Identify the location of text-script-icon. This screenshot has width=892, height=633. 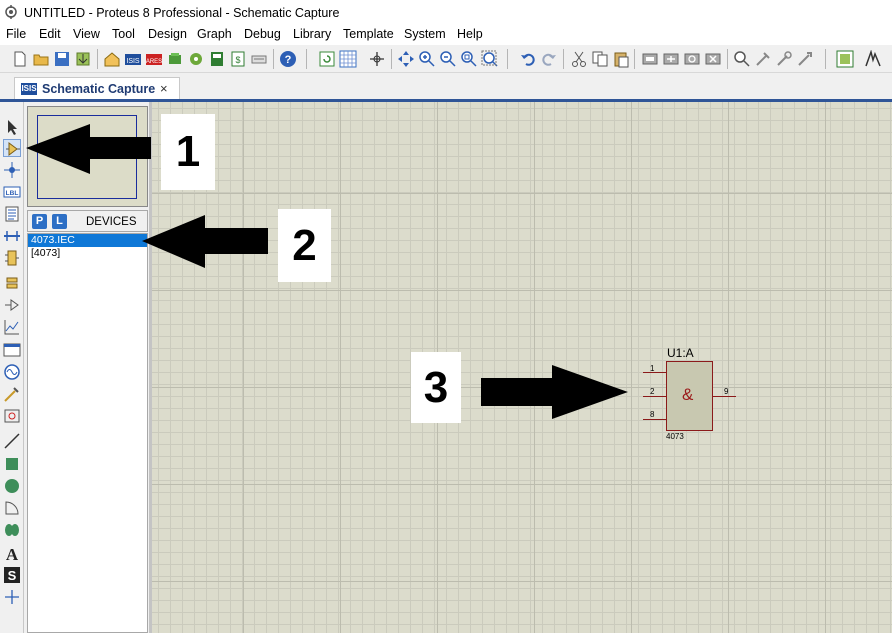
(12, 214).